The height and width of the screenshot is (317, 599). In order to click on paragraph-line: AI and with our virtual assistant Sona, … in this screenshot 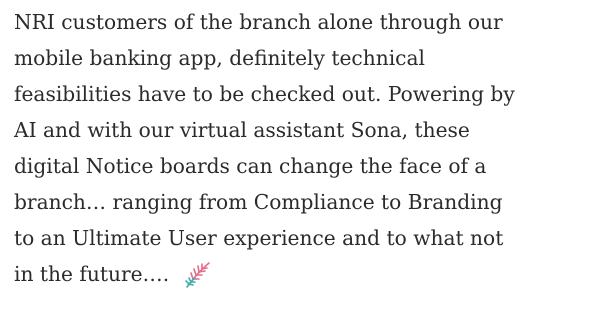, I will do `click(242, 130)`.